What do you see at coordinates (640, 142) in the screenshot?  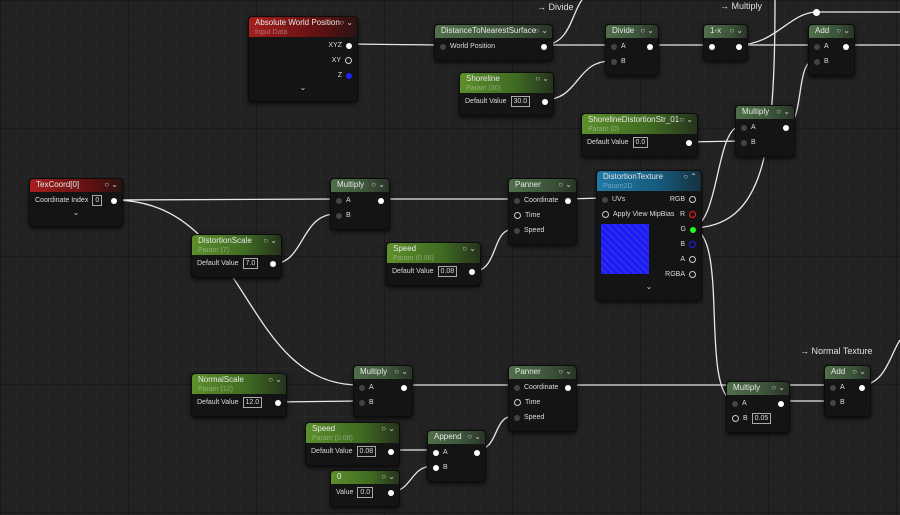 I see `value-field: 0.0` at bounding box center [640, 142].